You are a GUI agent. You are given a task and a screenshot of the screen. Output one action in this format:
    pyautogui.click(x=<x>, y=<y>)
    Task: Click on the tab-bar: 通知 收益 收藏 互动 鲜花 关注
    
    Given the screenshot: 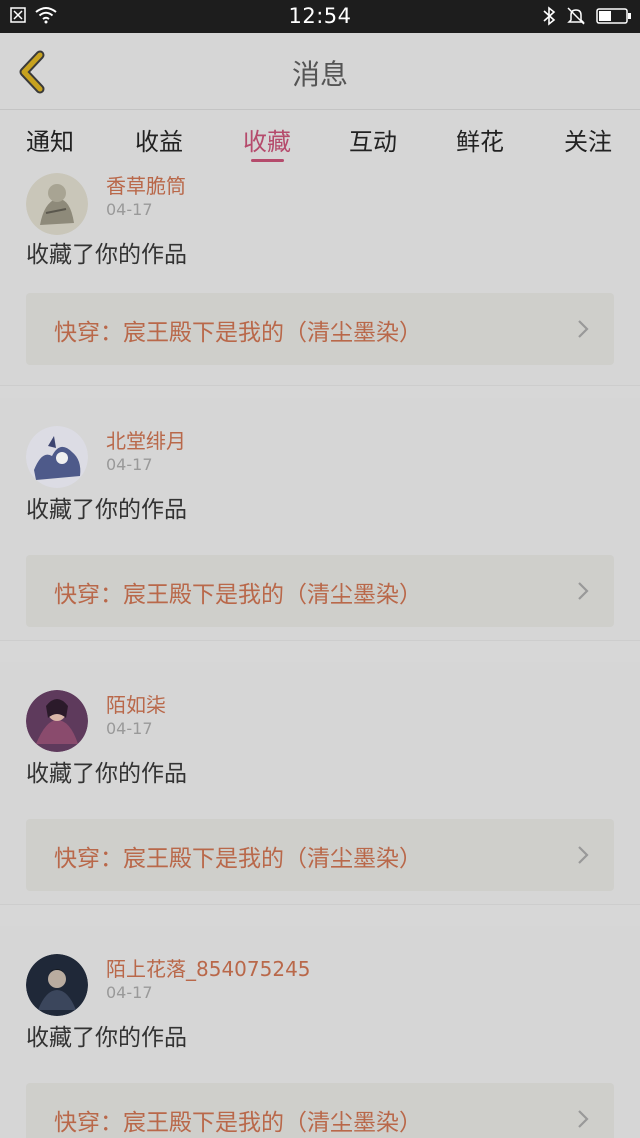 What is the action you would take?
    pyautogui.click(x=320, y=138)
    